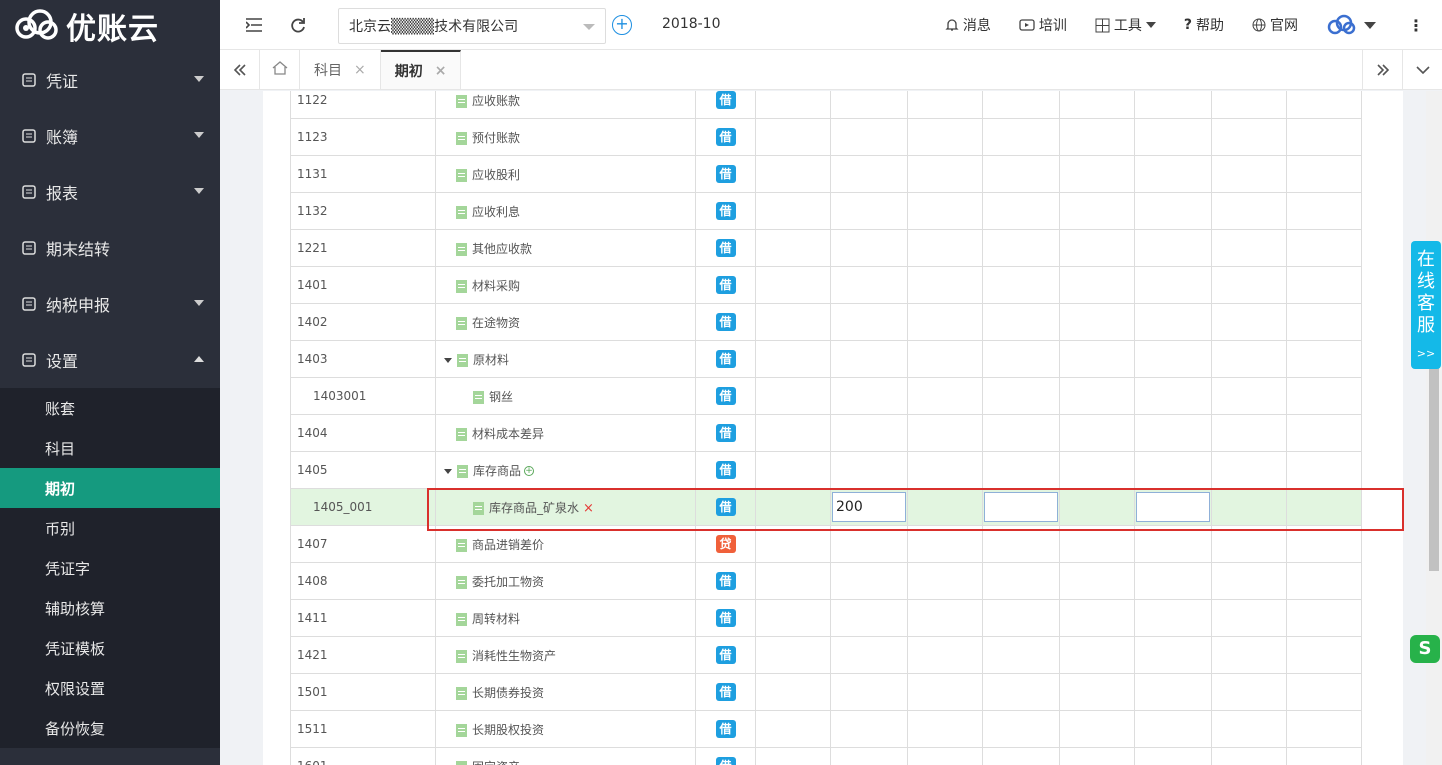  What do you see at coordinates (826, 211) in the screenshot?
I see `table-row: 1132 应收利息 借` at bounding box center [826, 211].